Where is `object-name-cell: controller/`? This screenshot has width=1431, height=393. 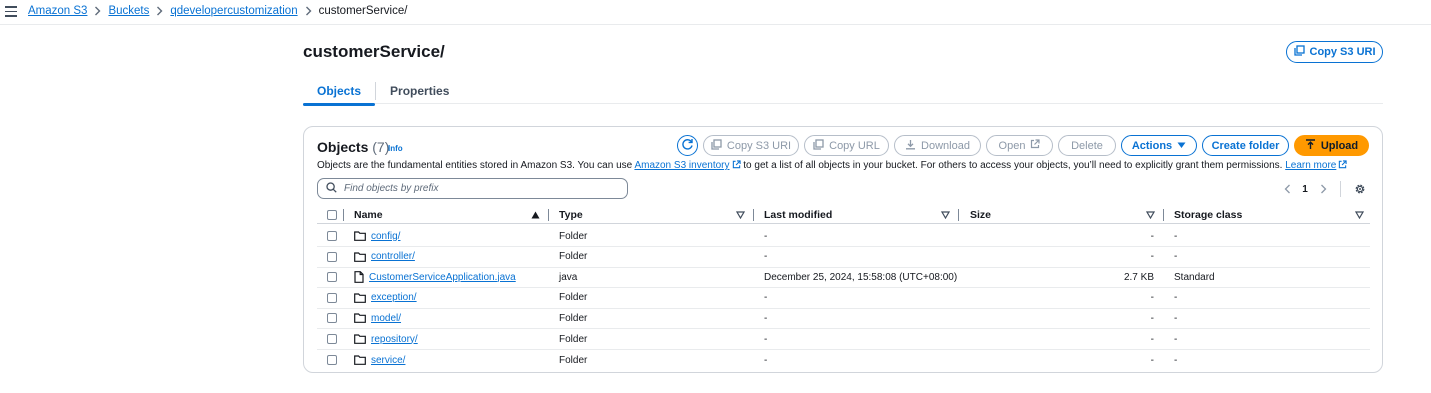 object-name-cell: controller/ is located at coordinates (384, 257).